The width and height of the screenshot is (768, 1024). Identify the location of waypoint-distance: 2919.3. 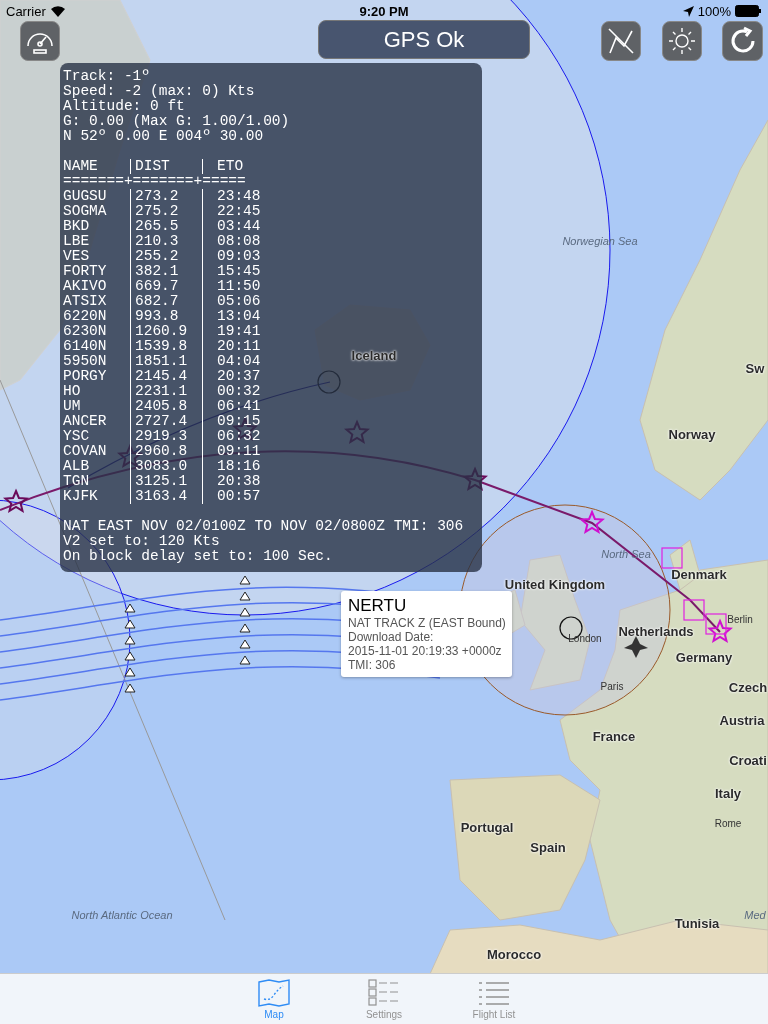
(167, 436).